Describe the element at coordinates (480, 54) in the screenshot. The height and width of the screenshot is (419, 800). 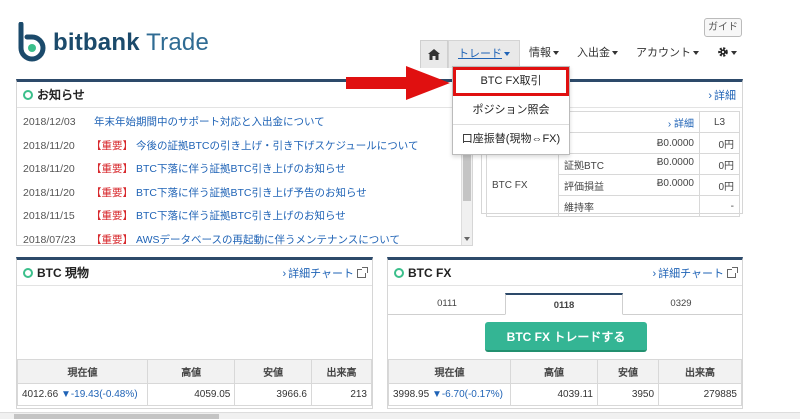
I see `nav-trade-label: トレード` at that location.